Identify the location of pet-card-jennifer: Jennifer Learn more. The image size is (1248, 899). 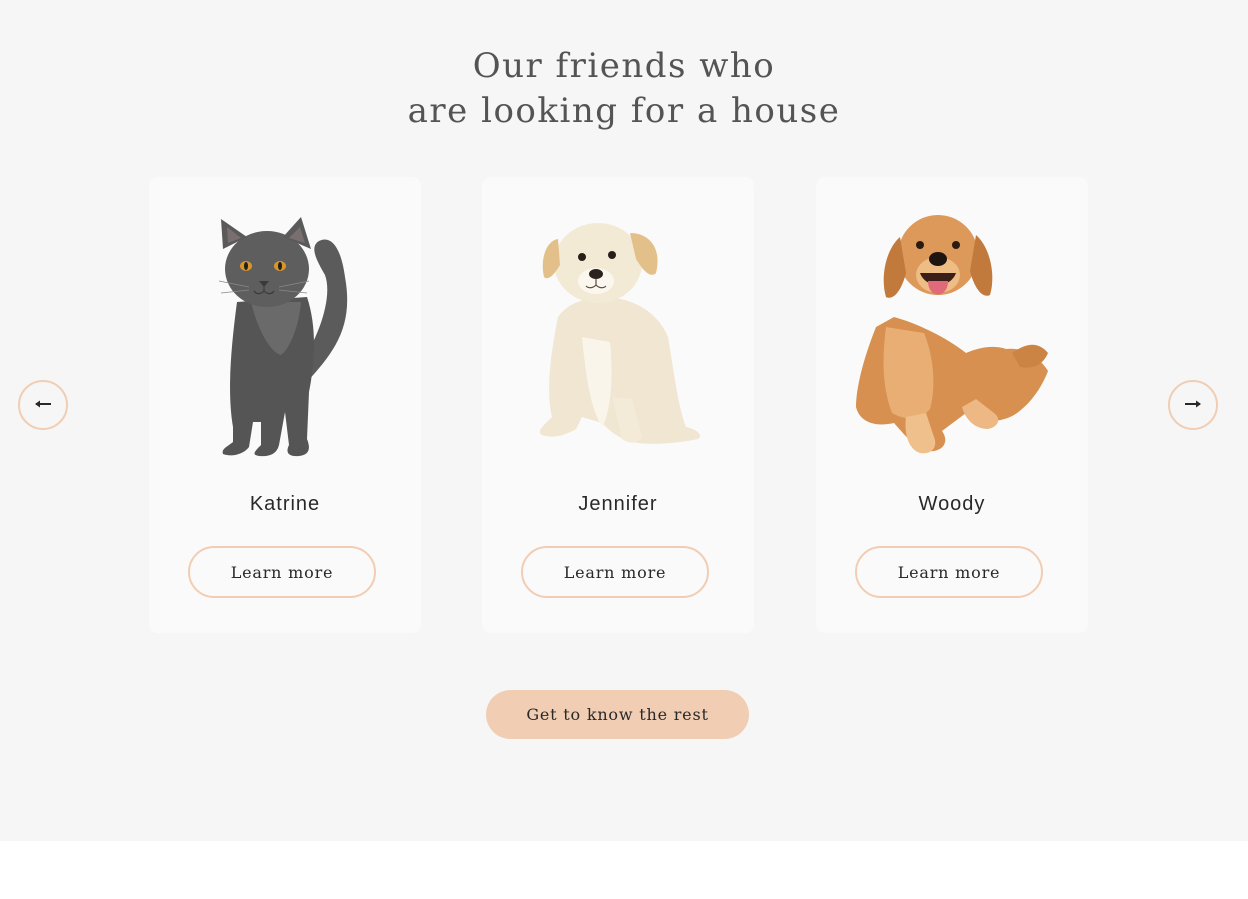
(618, 405).